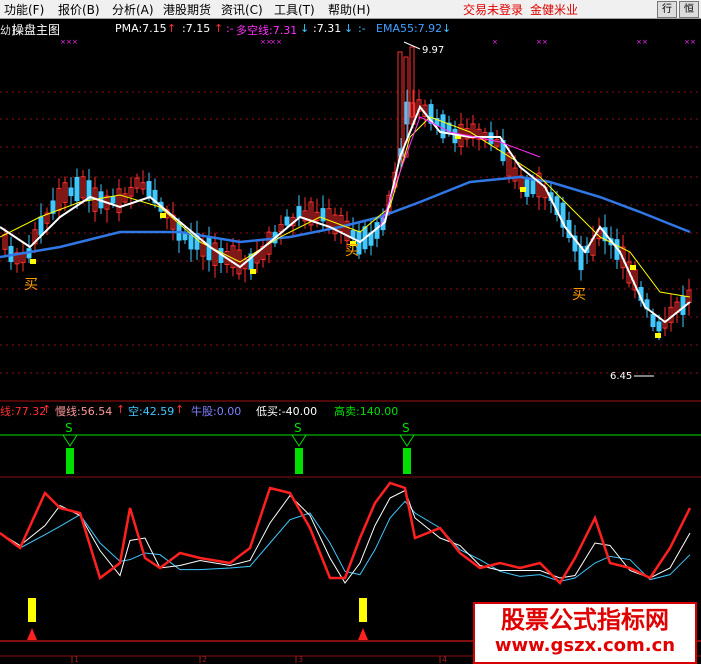 This screenshot has width=701, height=664. What do you see at coordinates (585, 620) in the screenshot?
I see `watermark-title: 股票公式指标网` at bounding box center [585, 620].